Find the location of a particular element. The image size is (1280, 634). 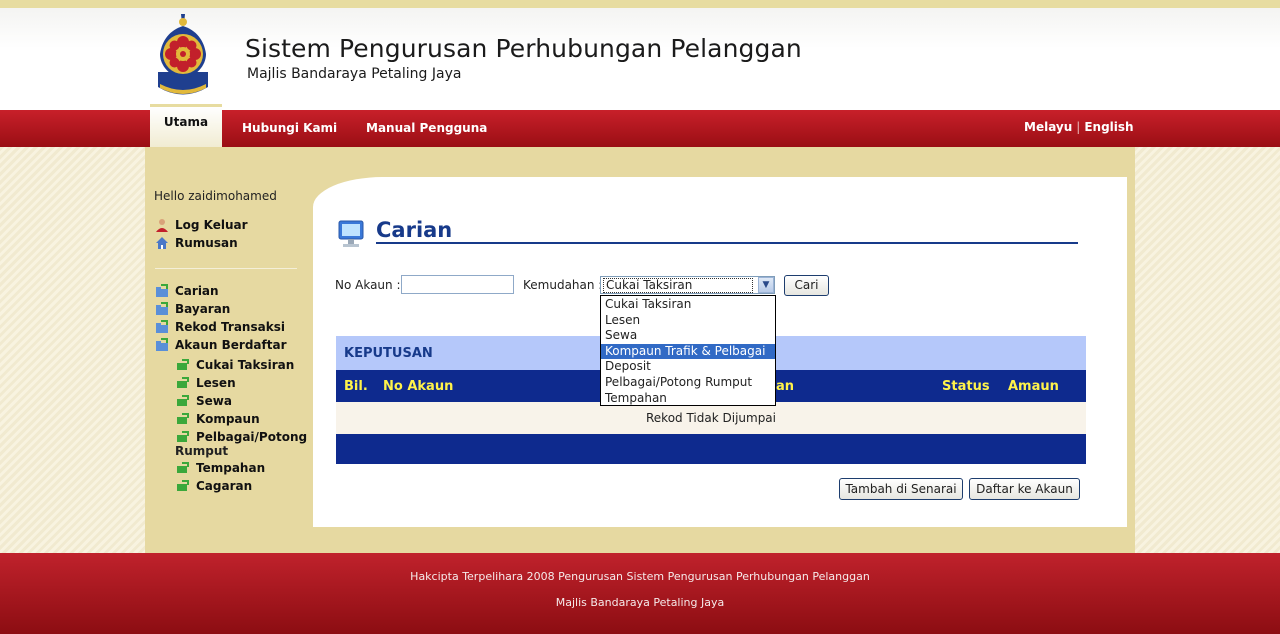

tambah-di-senarai-button: Tambah di Senarai is located at coordinates (901, 489).